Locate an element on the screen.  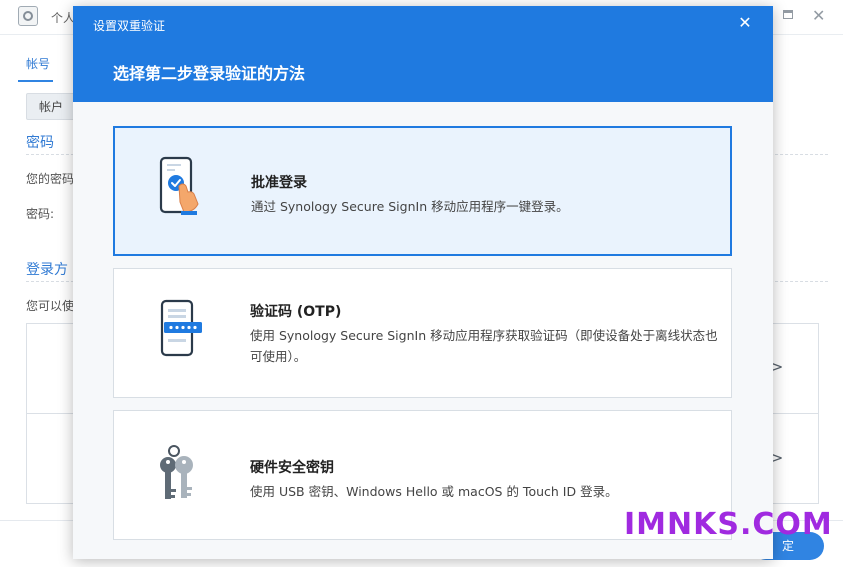
option-title: 验证码 (OTP) is located at coordinates (296, 312).